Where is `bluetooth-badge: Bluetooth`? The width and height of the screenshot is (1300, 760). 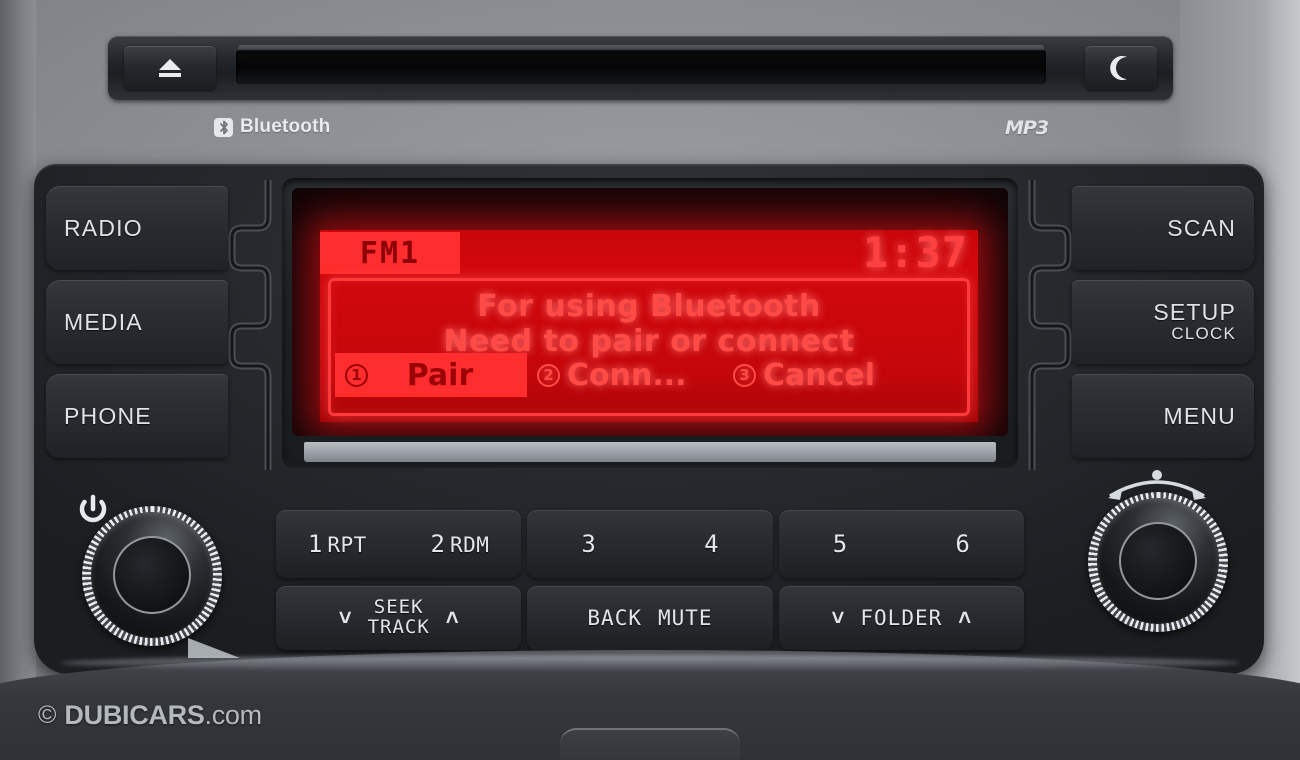 bluetooth-badge: Bluetooth is located at coordinates (272, 127).